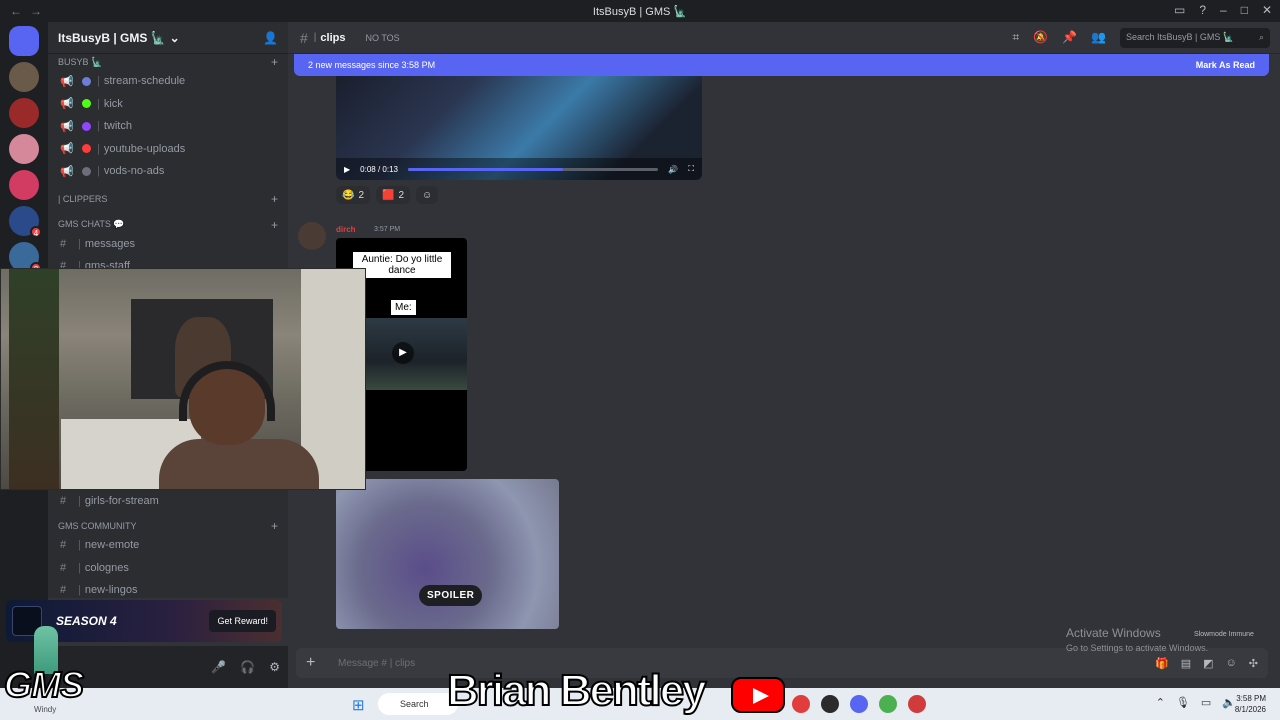 Image resolution: width=1280 pixels, height=720 pixels. What do you see at coordinates (1208, 663) in the screenshot?
I see `sticker-icon: ◩` at bounding box center [1208, 663].